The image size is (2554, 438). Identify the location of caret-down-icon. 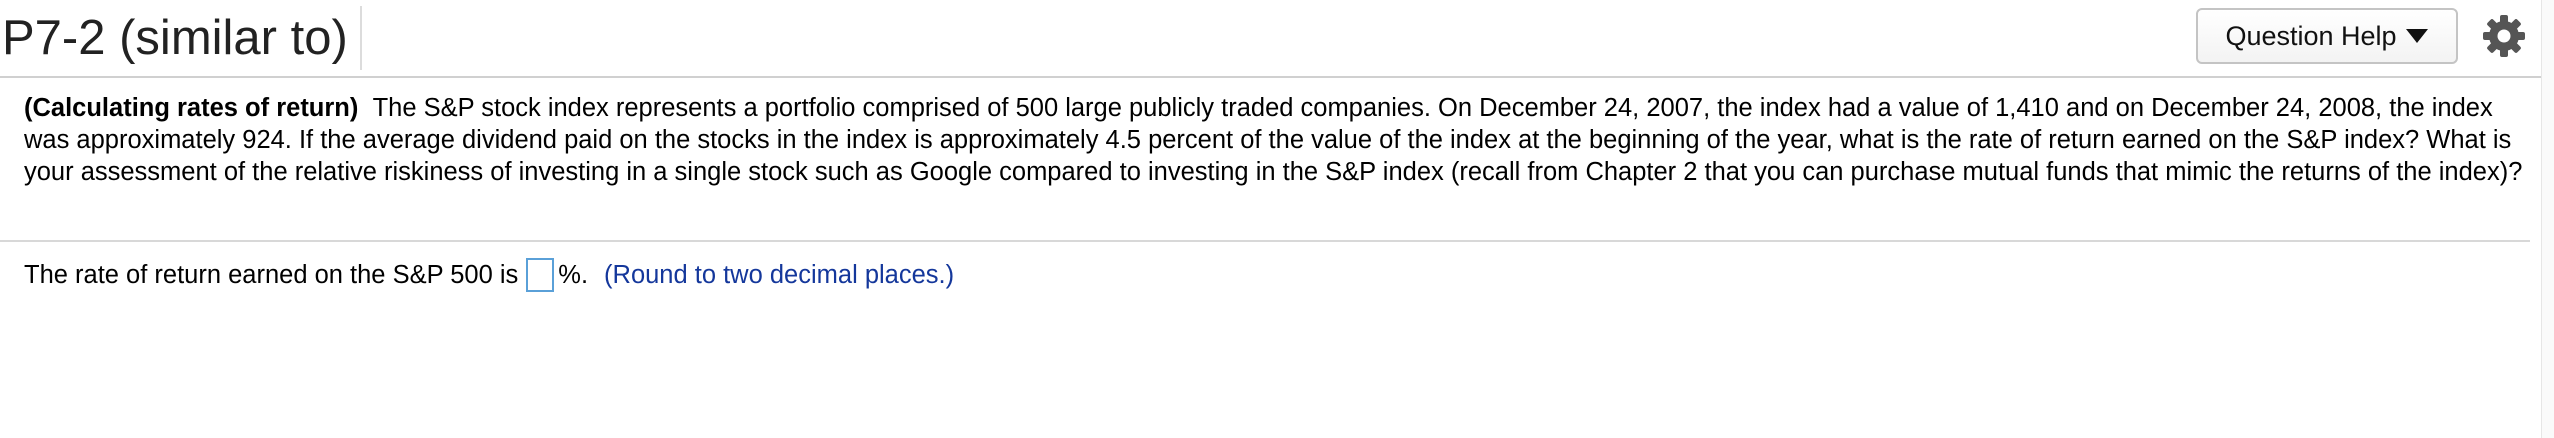
(2417, 36).